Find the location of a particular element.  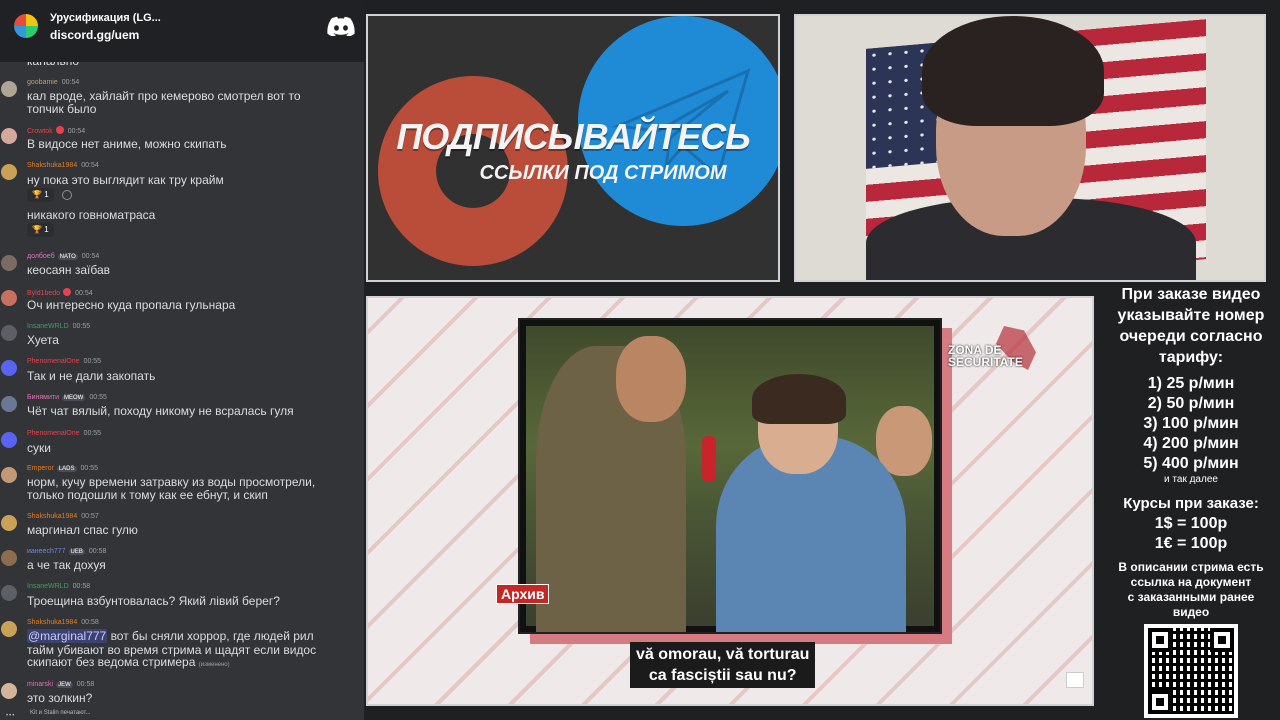

role-badge: MEOW is located at coordinates (74, 398).